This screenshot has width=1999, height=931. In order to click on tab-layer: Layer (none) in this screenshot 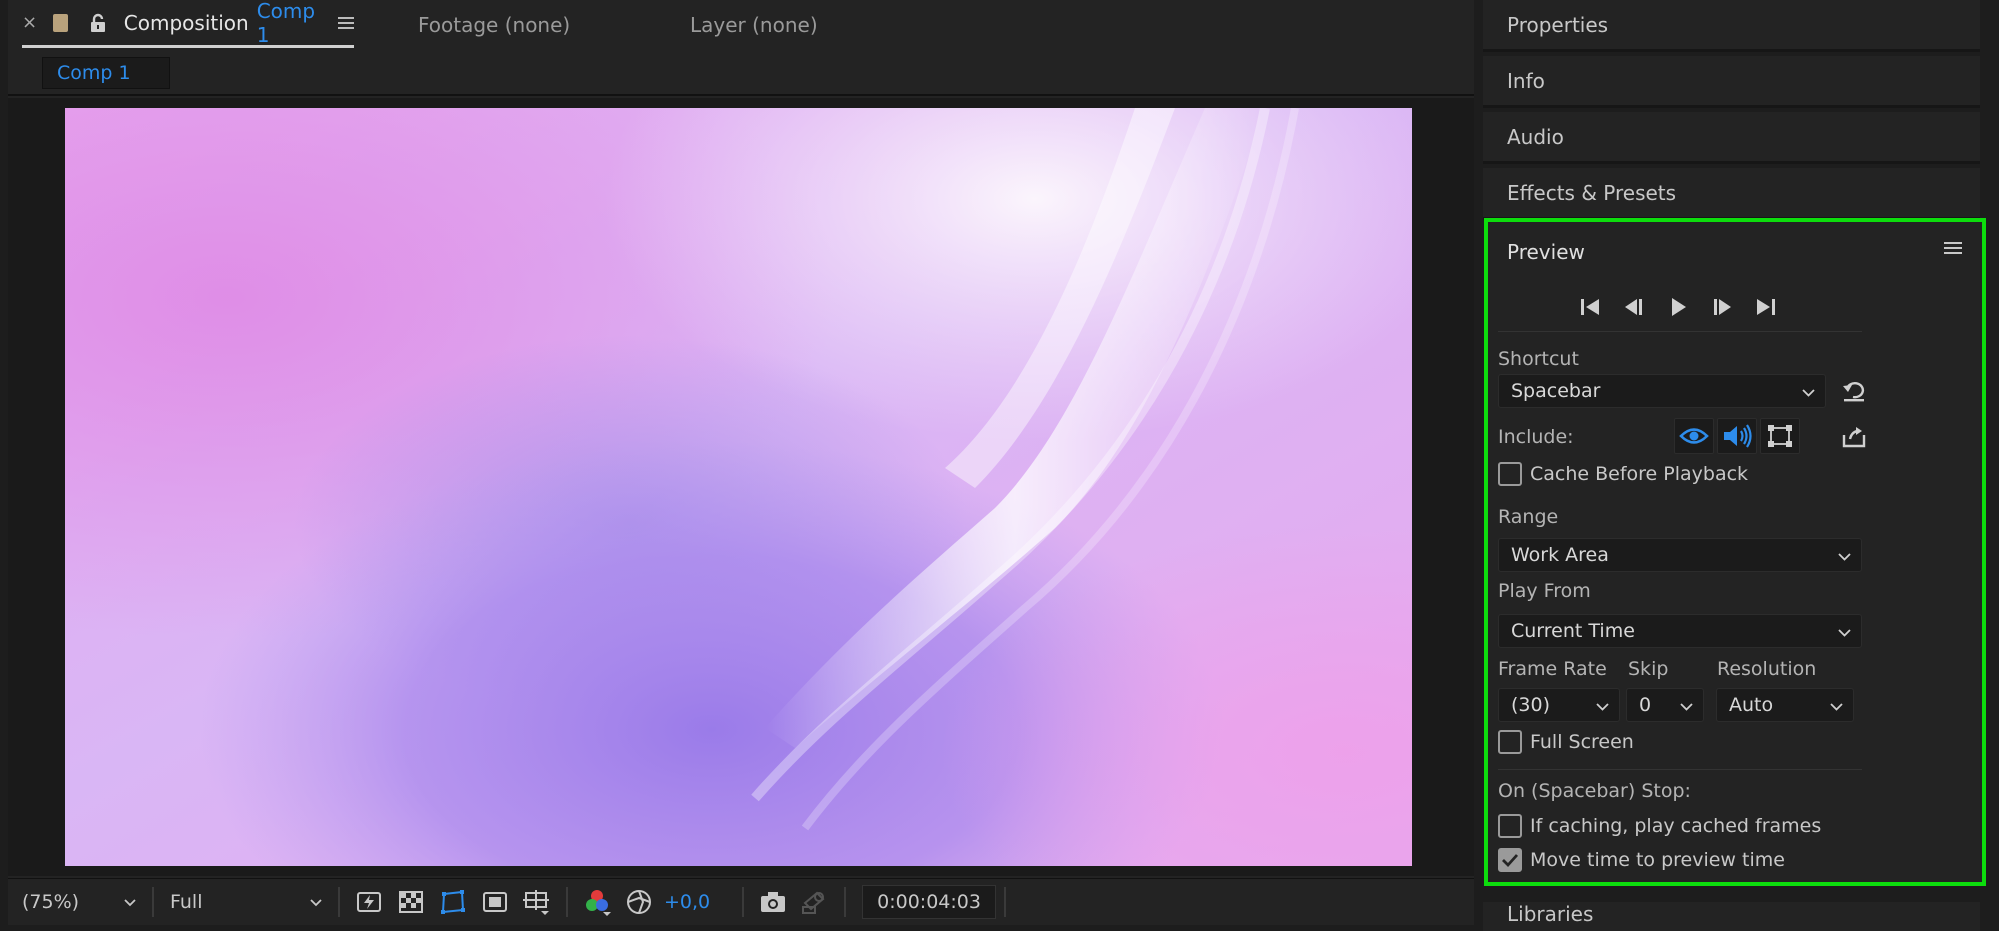, I will do `click(754, 25)`.